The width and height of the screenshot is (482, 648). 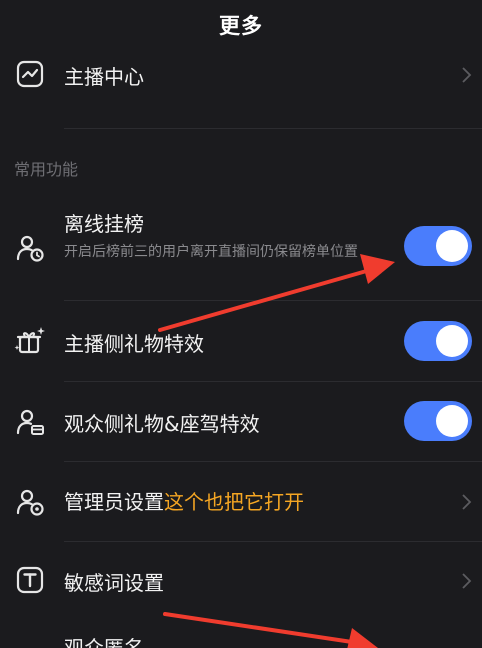 What do you see at coordinates (46, 169) in the screenshot?
I see `section-label: 常用功能` at bounding box center [46, 169].